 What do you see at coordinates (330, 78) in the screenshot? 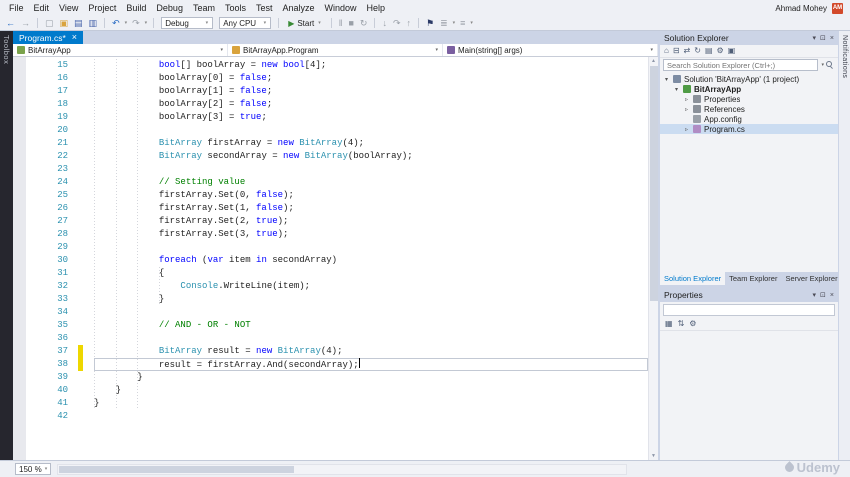
I see `code-line-16: 16 boolArray[0] = false;` at bounding box center [330, 78].